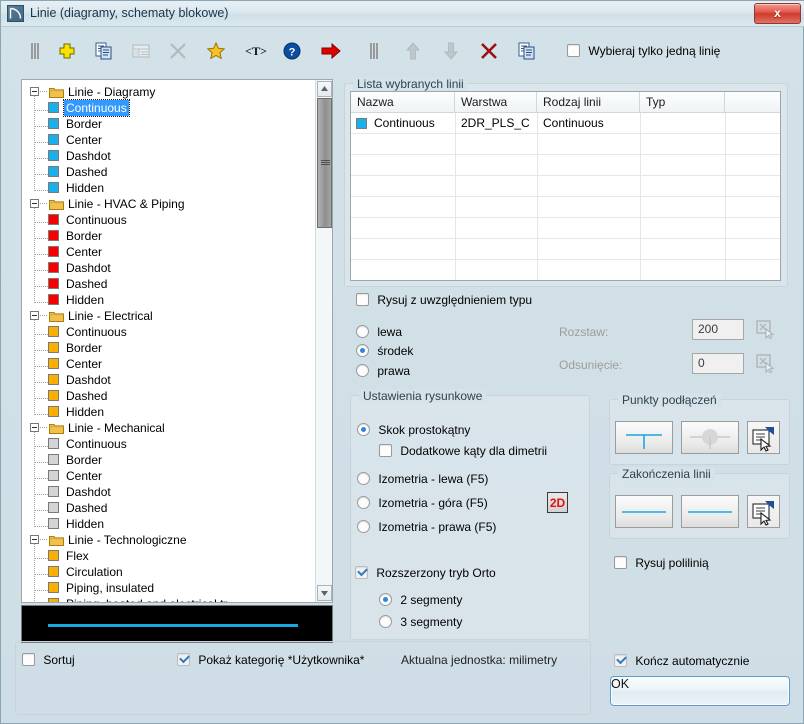 The height and width of the screenshot is (724, 804). I want to click on cell-typ, so click(682, 123).